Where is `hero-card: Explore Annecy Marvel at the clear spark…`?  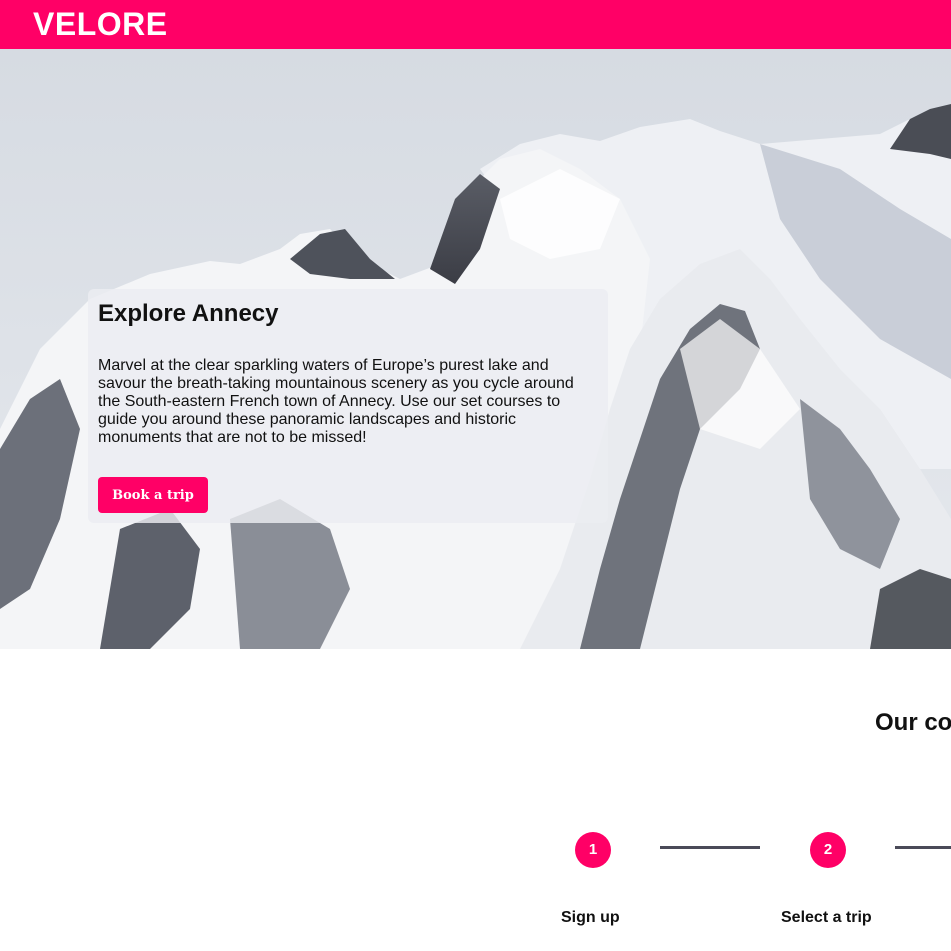 hero-card: Explore Annecy Marvel at the clear spark… is located at coordinates (348, 406).